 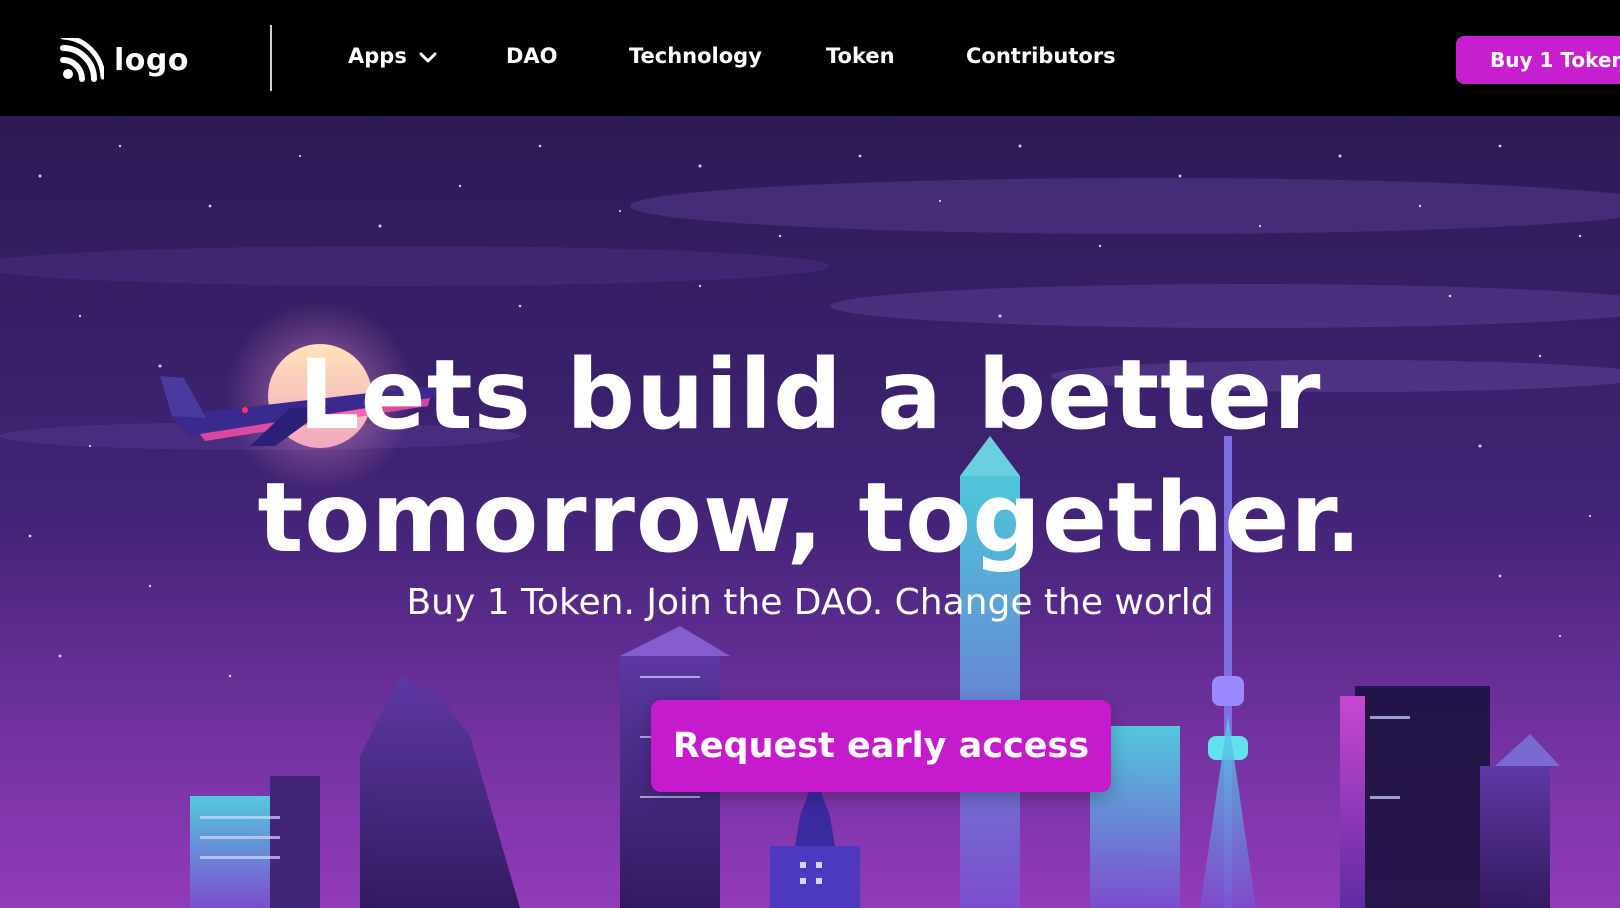 What do you see at coordinates (810, 518) in the screenshot?
I see `hero-headline-line2: tomorrow, together.` at bounding box center [810, 518].